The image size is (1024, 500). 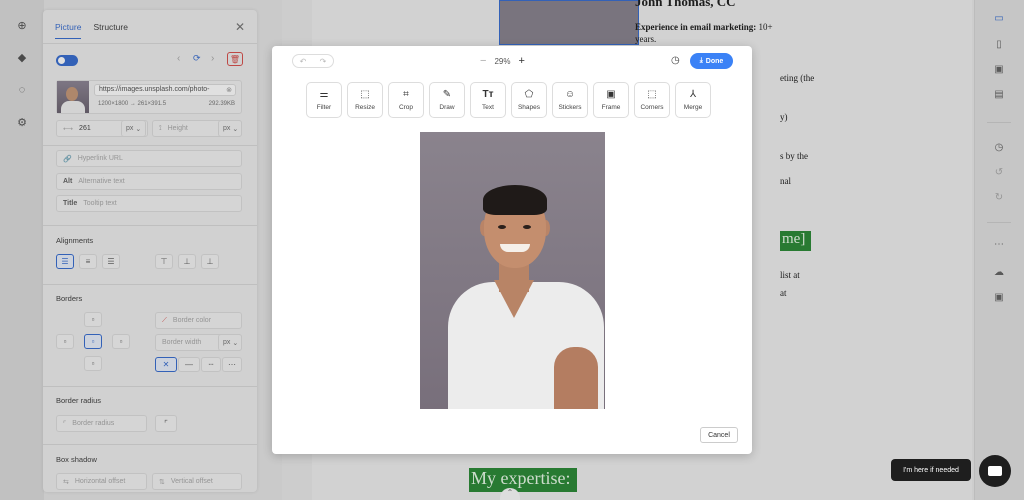 I want to click on zoom-level: 29%, so click(x=502, y=61).